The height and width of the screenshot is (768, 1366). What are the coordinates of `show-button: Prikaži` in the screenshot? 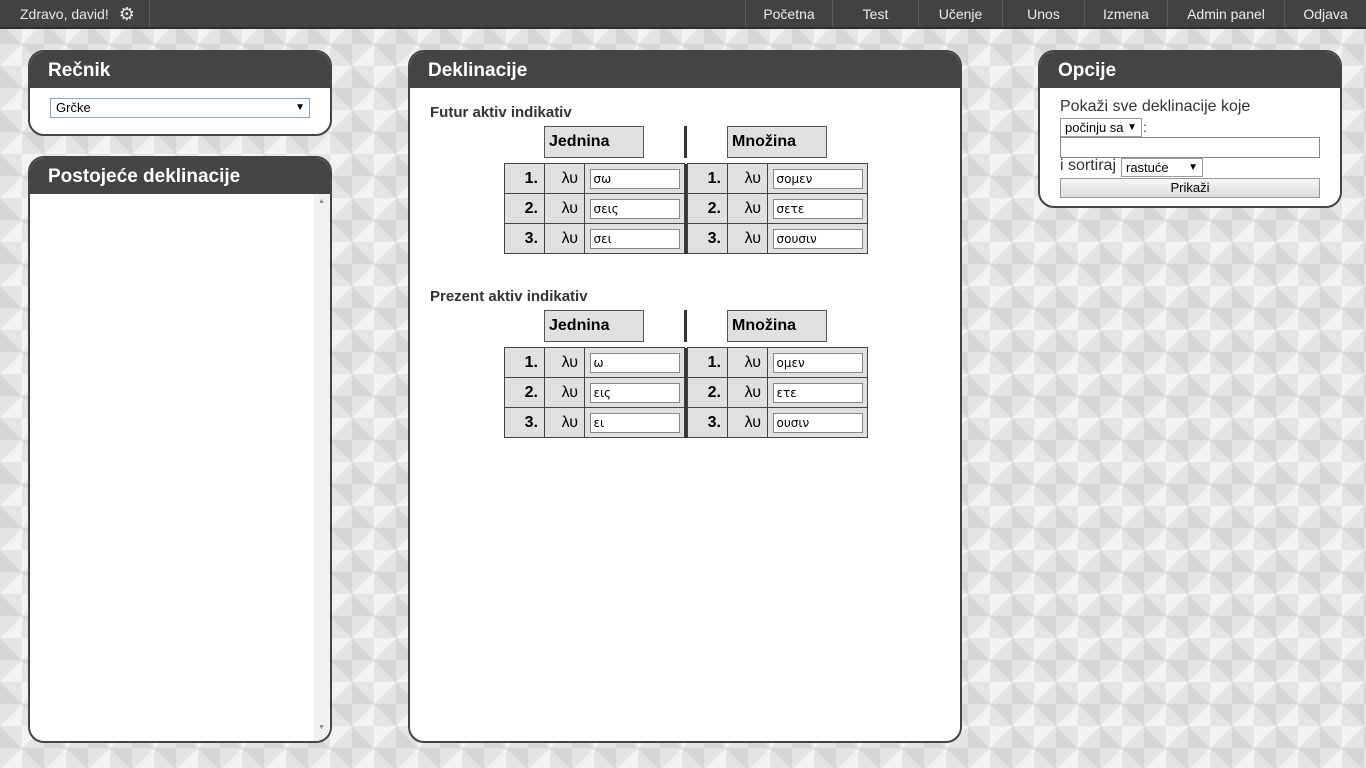 It's located at (1190, 188).